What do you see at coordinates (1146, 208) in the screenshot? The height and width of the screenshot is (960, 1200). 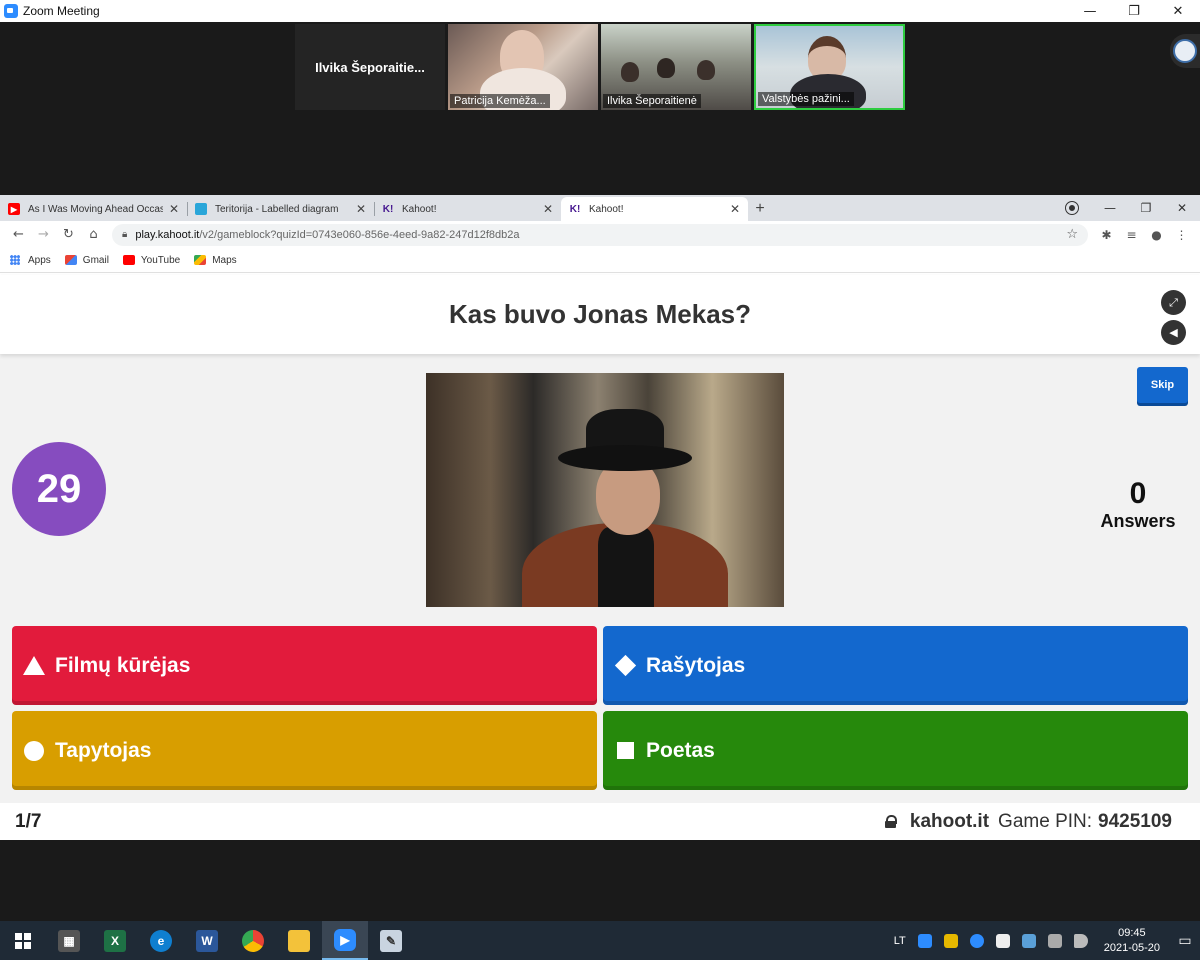 I see `browser-restore-button: ❐` at bounding box center [1146, 208].